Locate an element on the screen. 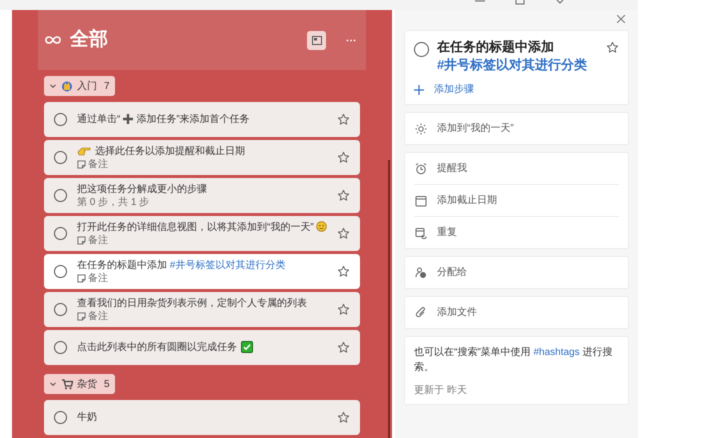 The height and width of the screenshot is (438, 711). cart-icon is located at coordinates (67, 384).